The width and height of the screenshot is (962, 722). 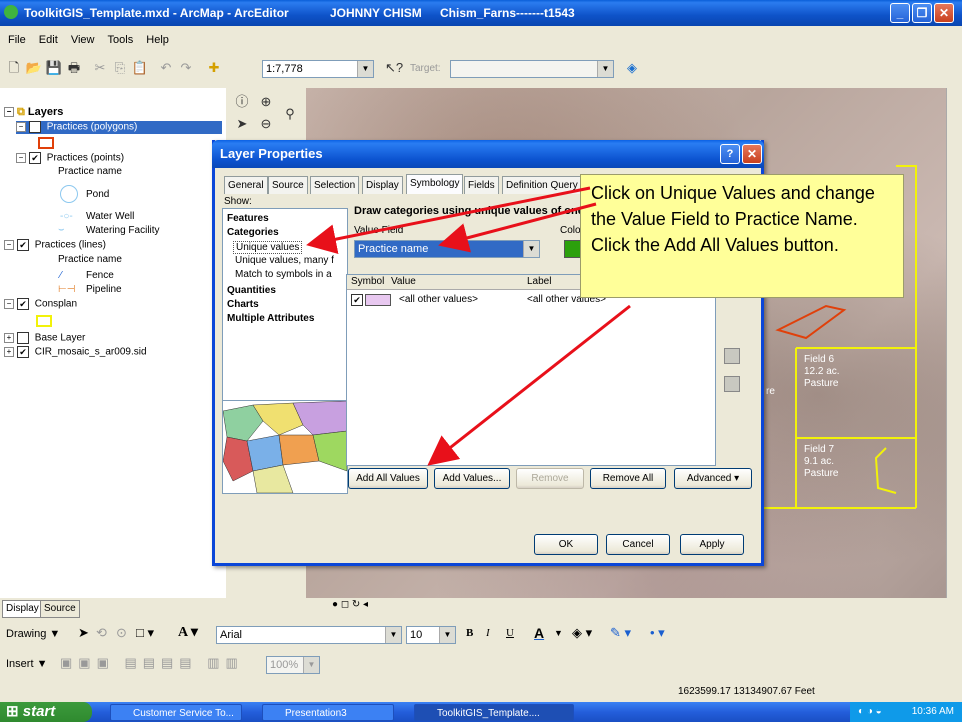 I want to click on map-horizontal-scrollbar: ● ◻ ↻ ◂, so click(x=626, y=606).